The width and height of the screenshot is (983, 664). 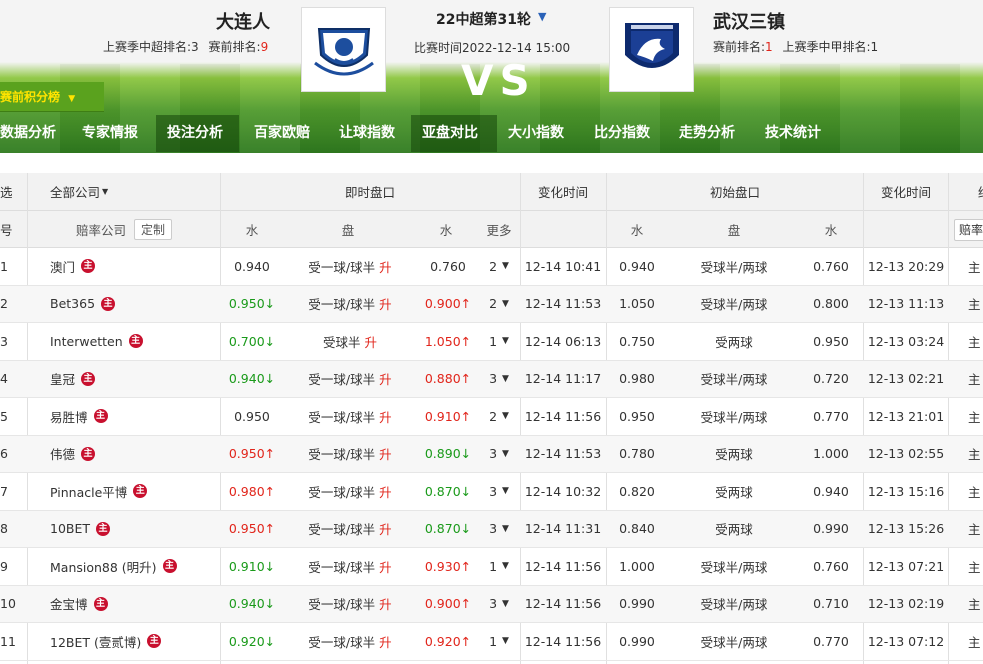 What do you see at coordinates (135, 454) in the screenshot?
I see `company-name: 伟德主` at bounding box center [135, 454].